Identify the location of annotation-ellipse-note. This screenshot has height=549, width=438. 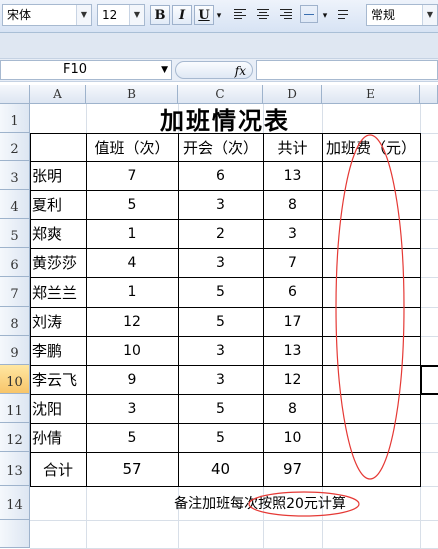
(304, 504).